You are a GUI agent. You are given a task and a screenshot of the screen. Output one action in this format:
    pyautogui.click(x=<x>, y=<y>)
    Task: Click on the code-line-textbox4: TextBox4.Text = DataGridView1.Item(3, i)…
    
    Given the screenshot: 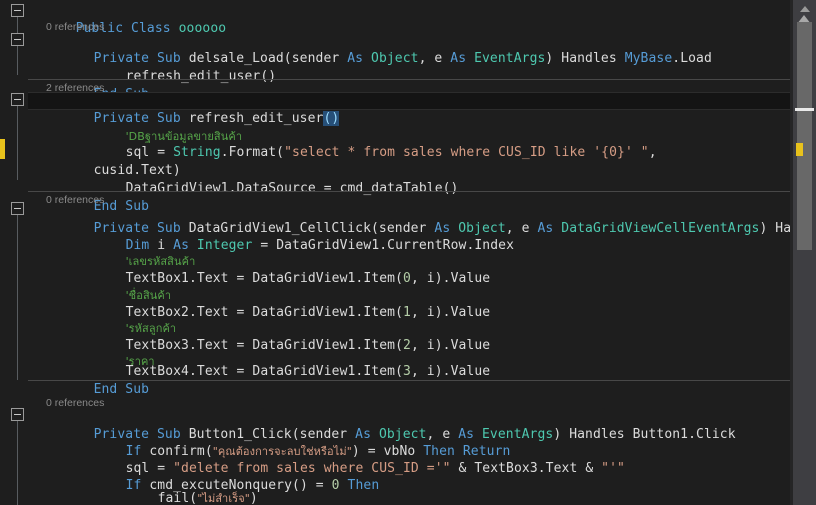 What is the action you would take?
    pyautogui.click(x=284, y=362)
    